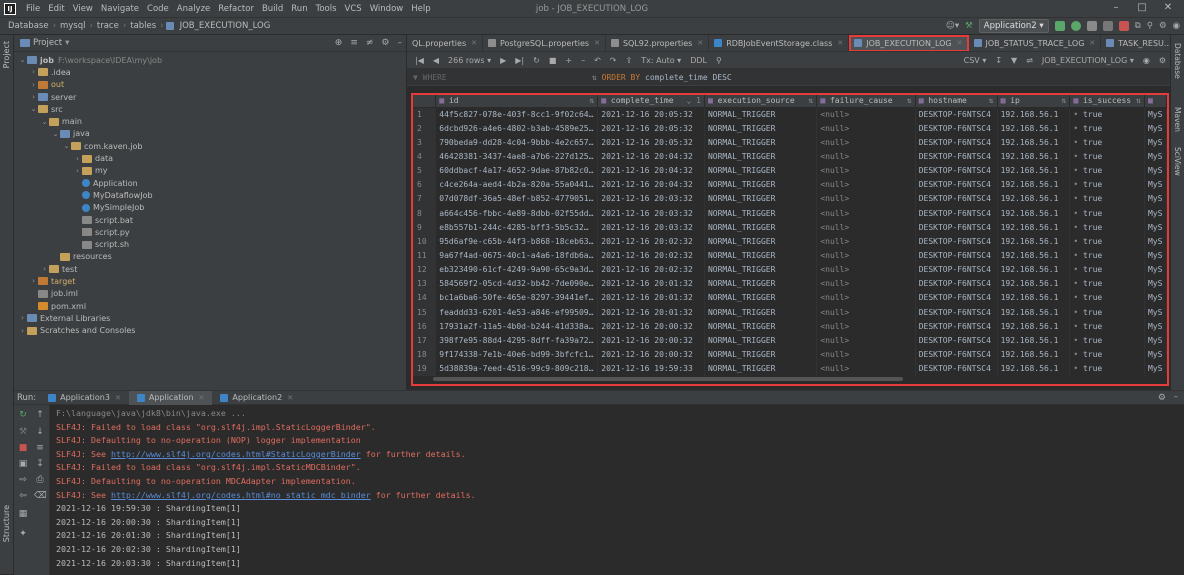  I want to click on chevron-down-icon: ⌄, so click(55, 134).